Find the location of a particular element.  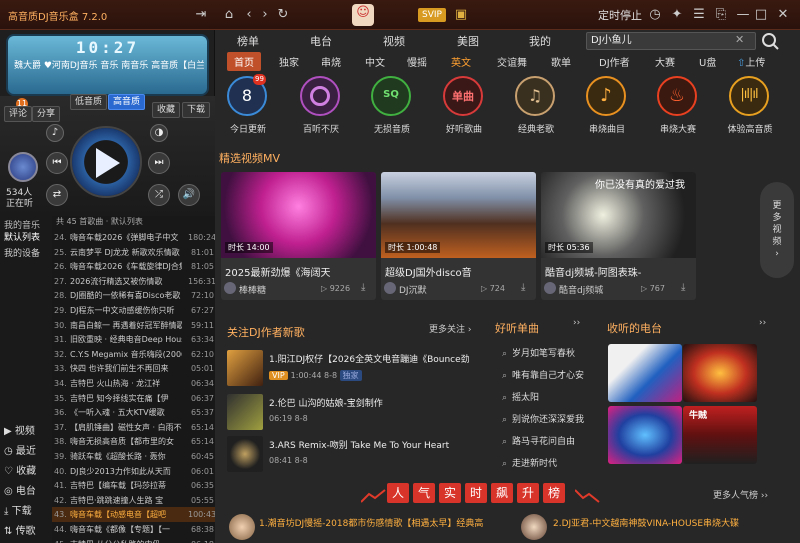

fav-song-item: ⌕ 摇太阳 is located at coordinates (557, 398).